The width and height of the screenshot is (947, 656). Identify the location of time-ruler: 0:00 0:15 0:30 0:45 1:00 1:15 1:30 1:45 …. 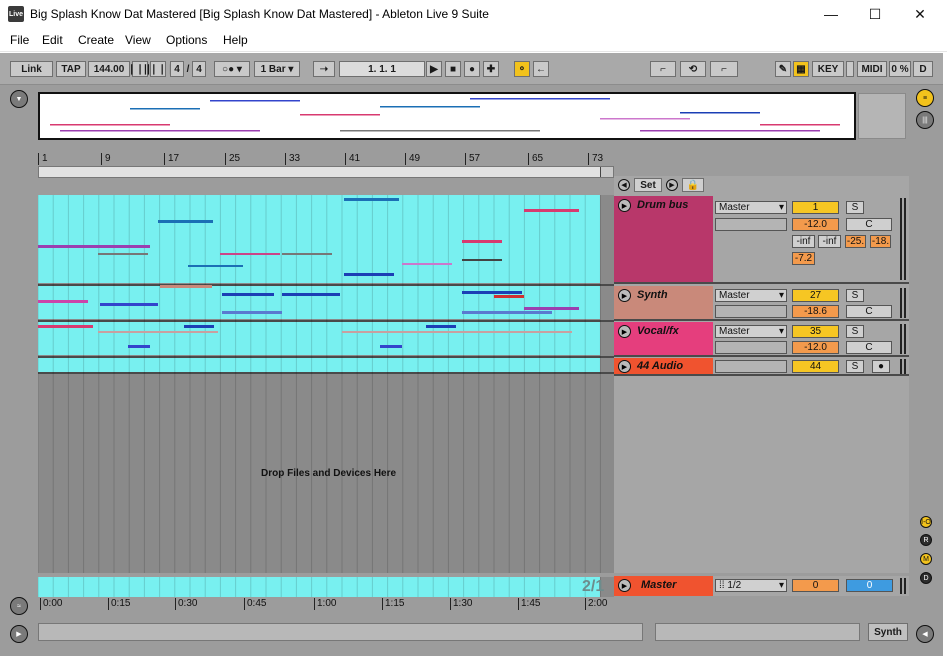
(326, 604).